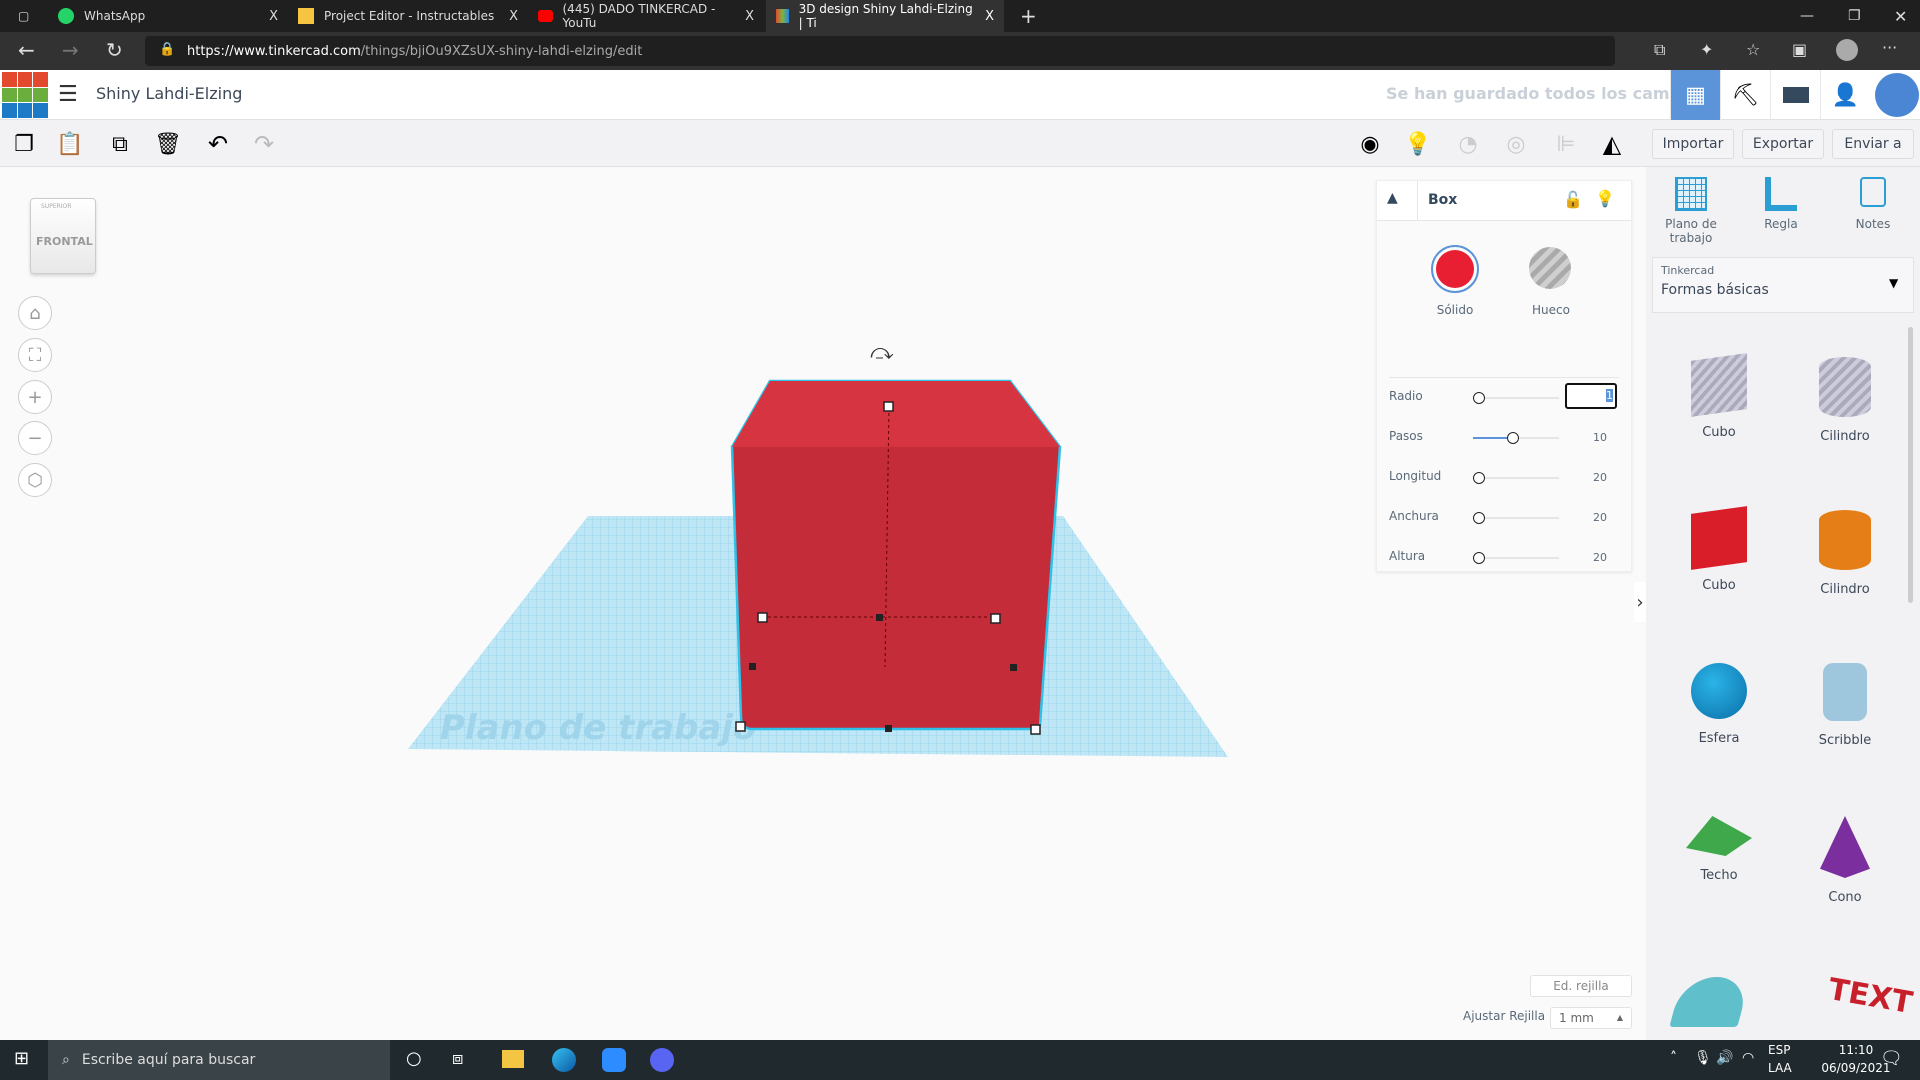 The image size is (1920, 1080). What do you see at coordinates (1673, 1058) in the screenshot?
I see `tray-chevron-icon: ˄` at bounding box center [1673, 1058].